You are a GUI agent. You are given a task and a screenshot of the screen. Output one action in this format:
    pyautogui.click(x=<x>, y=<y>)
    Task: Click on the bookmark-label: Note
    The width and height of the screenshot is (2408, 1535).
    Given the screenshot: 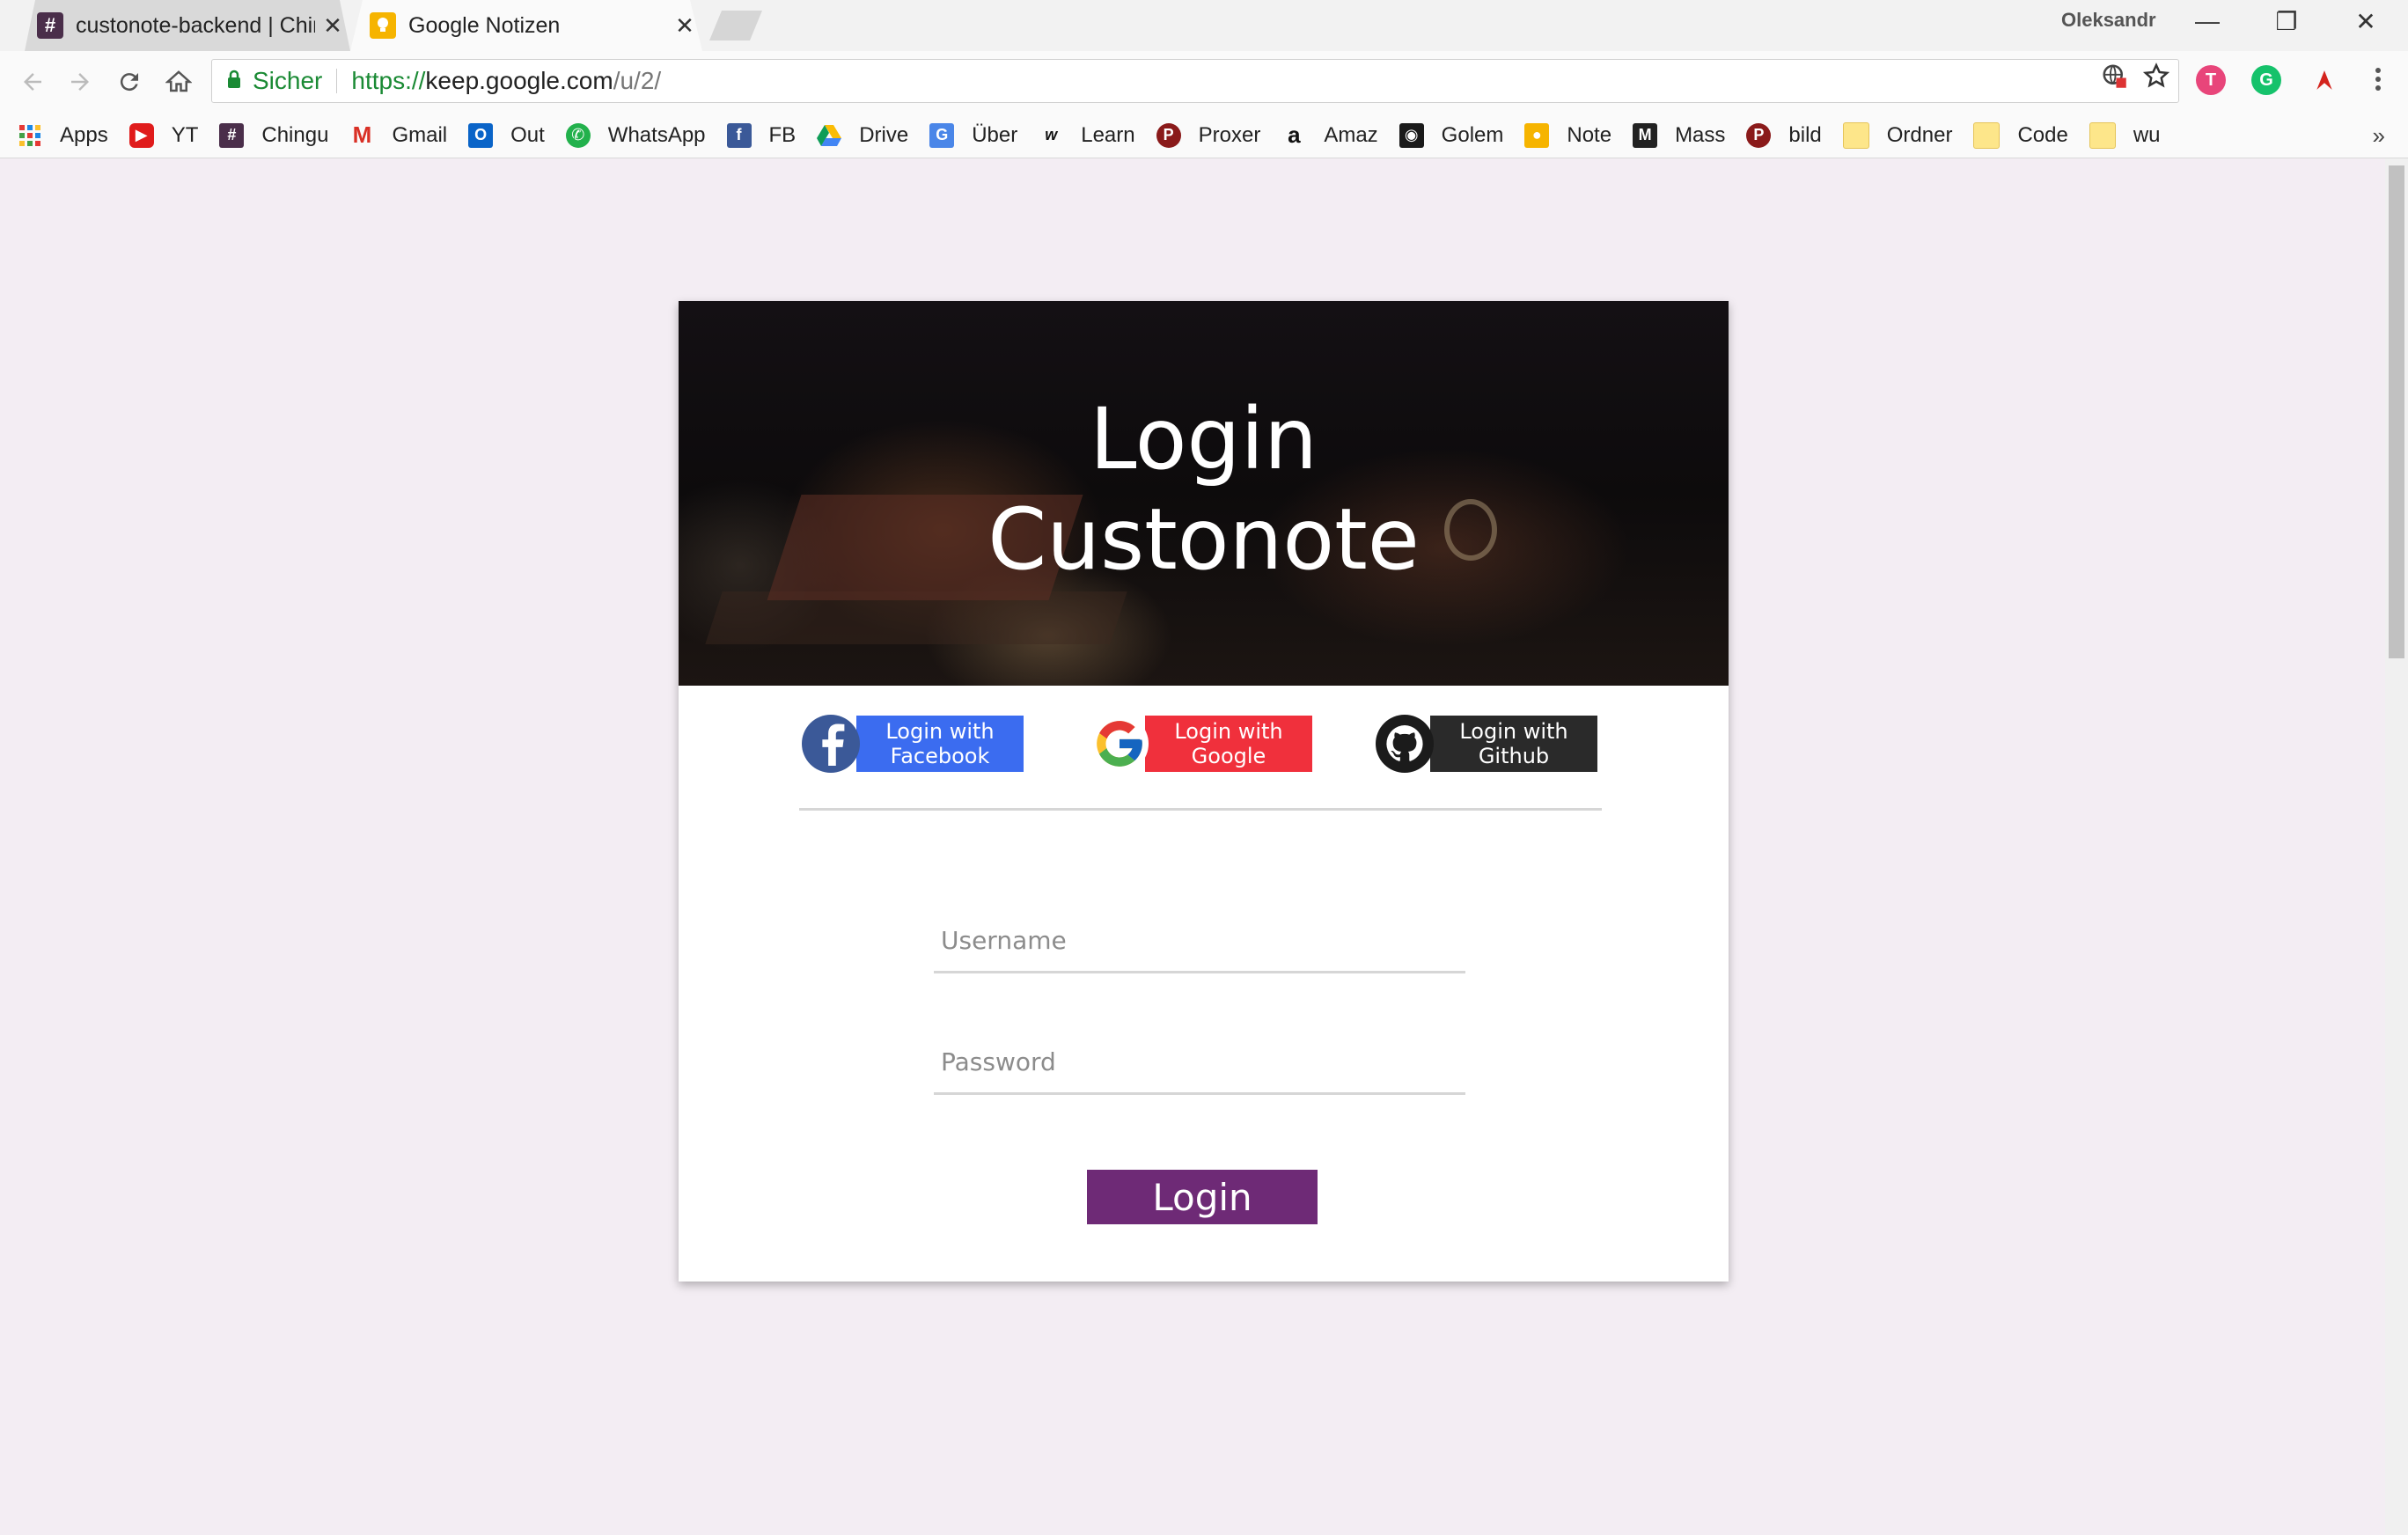 What is the action you would take?
    pyautogui.click(x=1589, y=134)
    